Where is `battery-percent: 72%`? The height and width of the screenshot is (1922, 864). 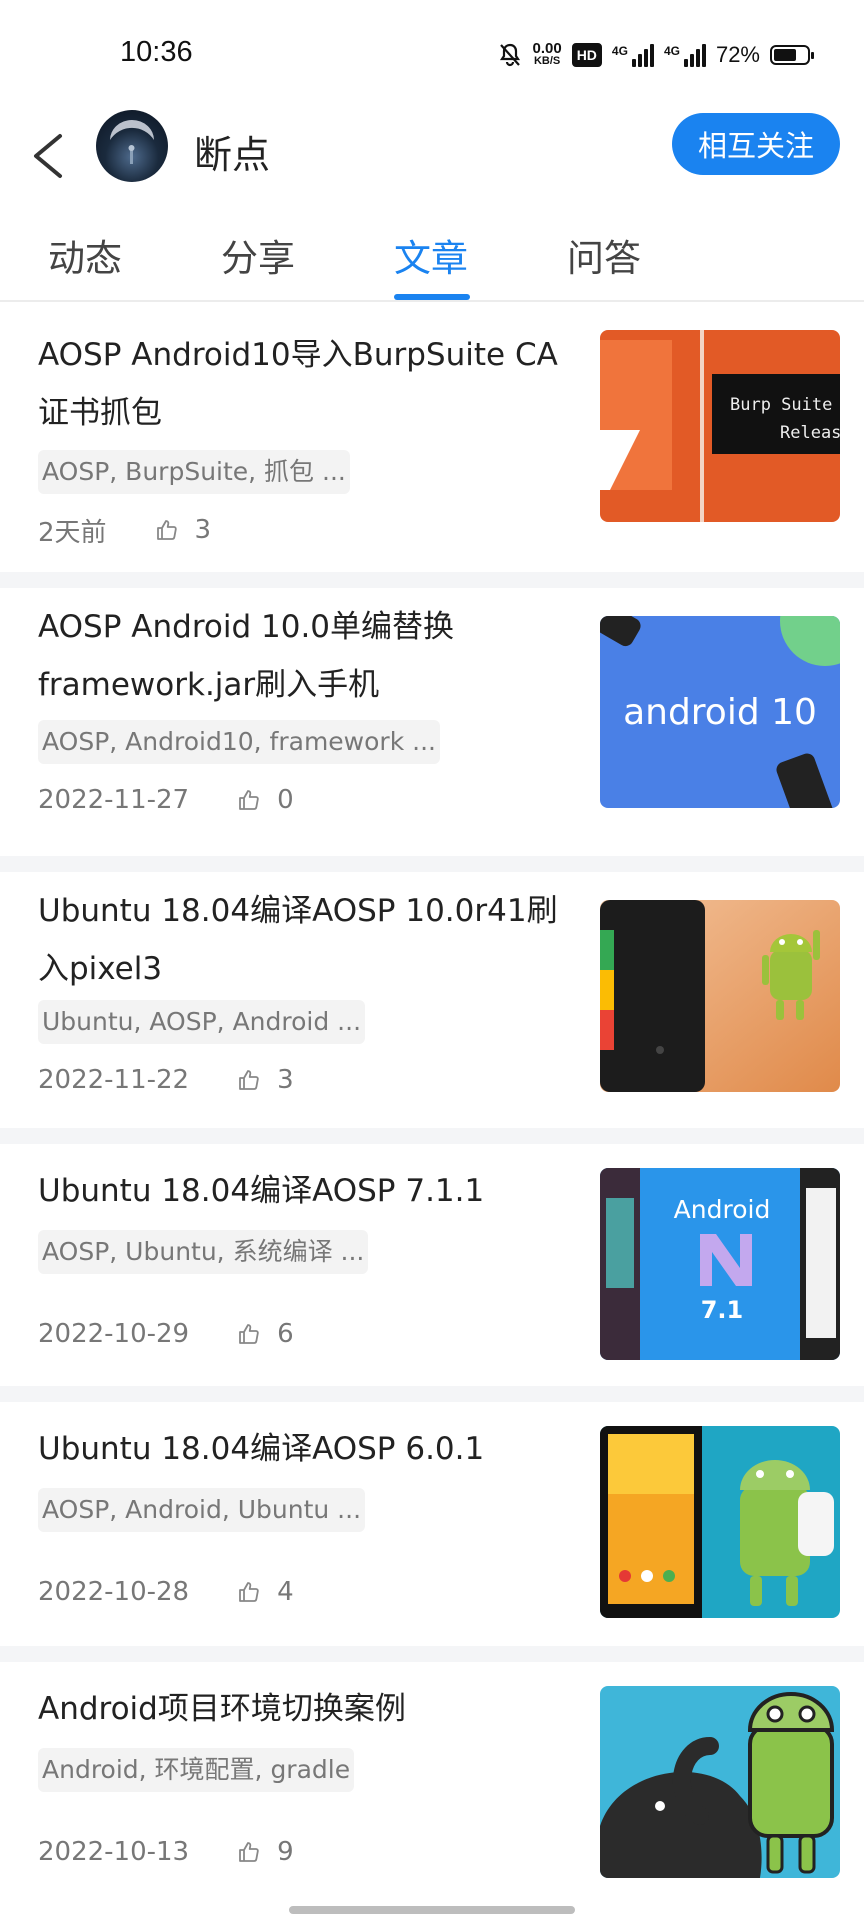 battery-percent: 72% is located at coordinates (737, 54).